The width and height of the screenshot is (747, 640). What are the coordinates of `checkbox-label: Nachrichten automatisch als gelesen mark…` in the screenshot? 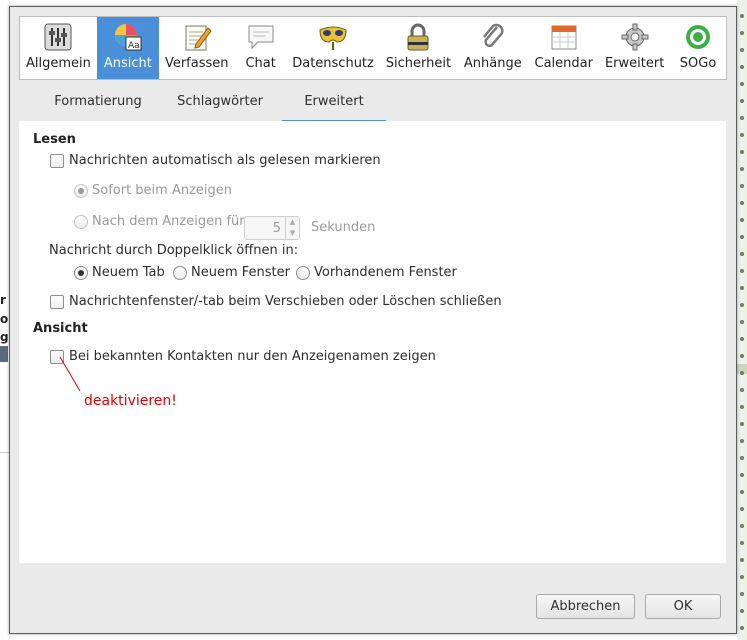 It's located at (225, 160).